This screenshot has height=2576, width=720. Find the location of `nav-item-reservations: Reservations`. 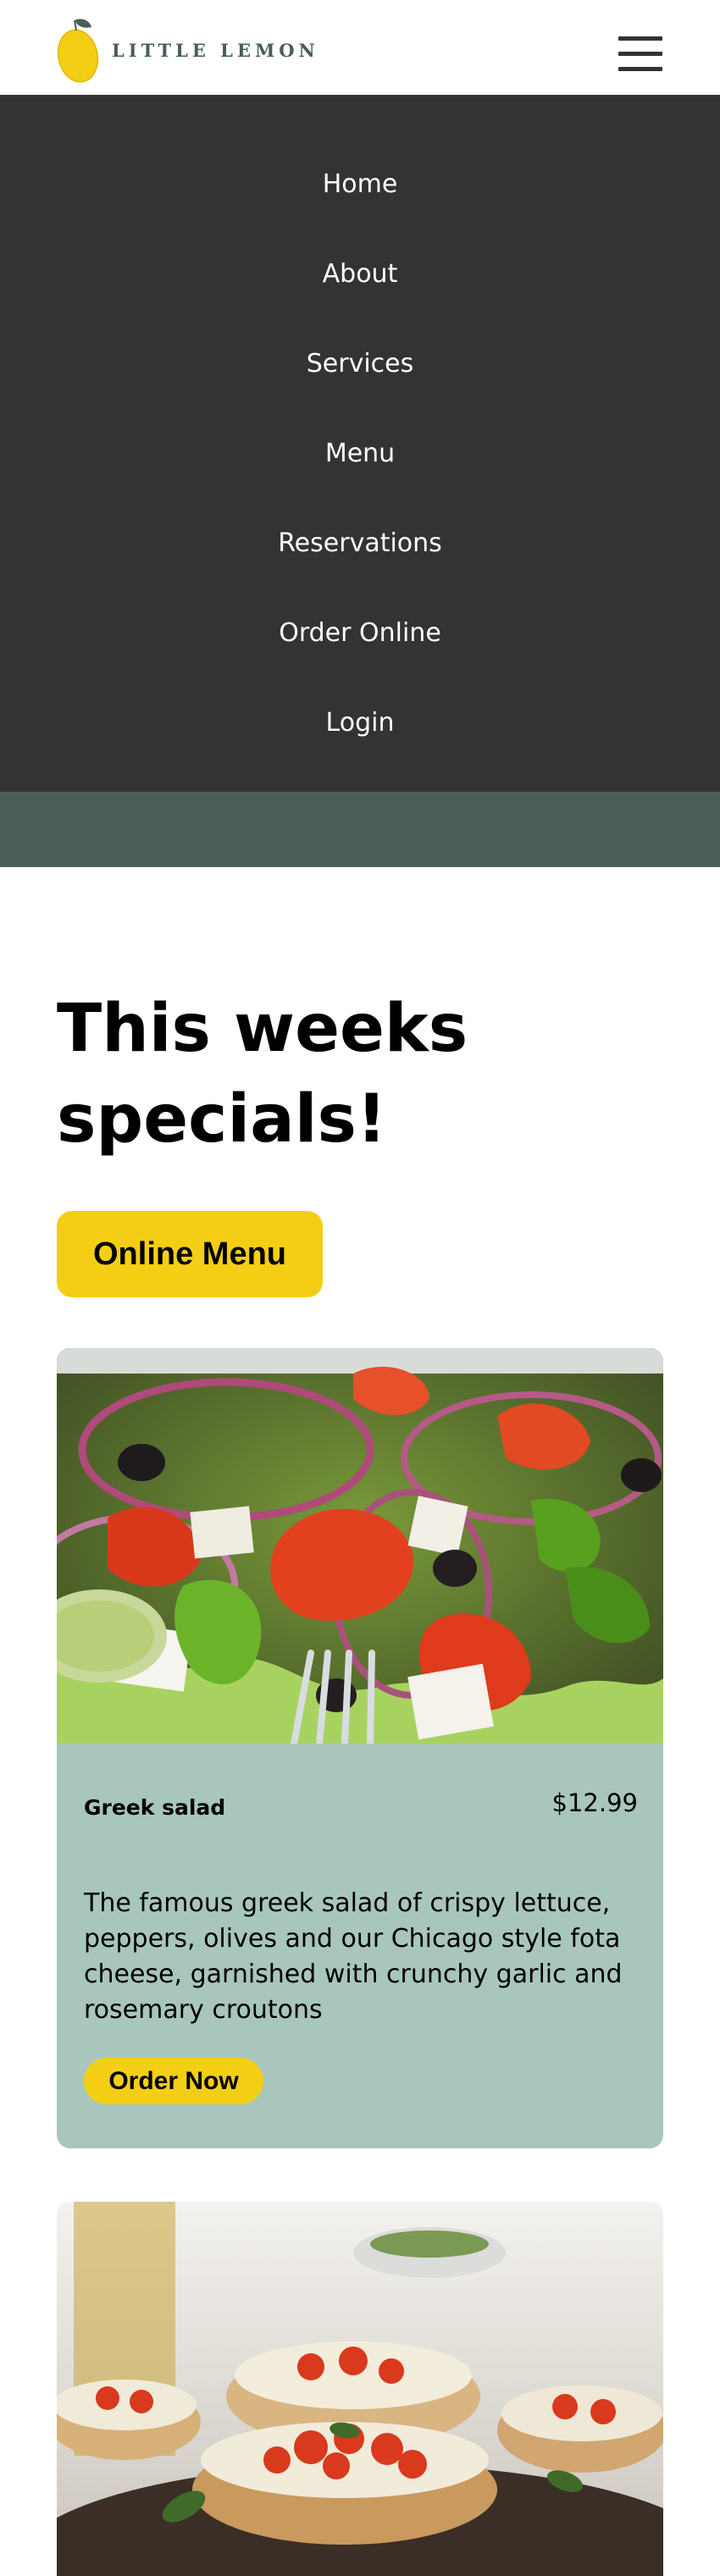

nav-item-reservations: Reservations is located at coordinates (360, 563).